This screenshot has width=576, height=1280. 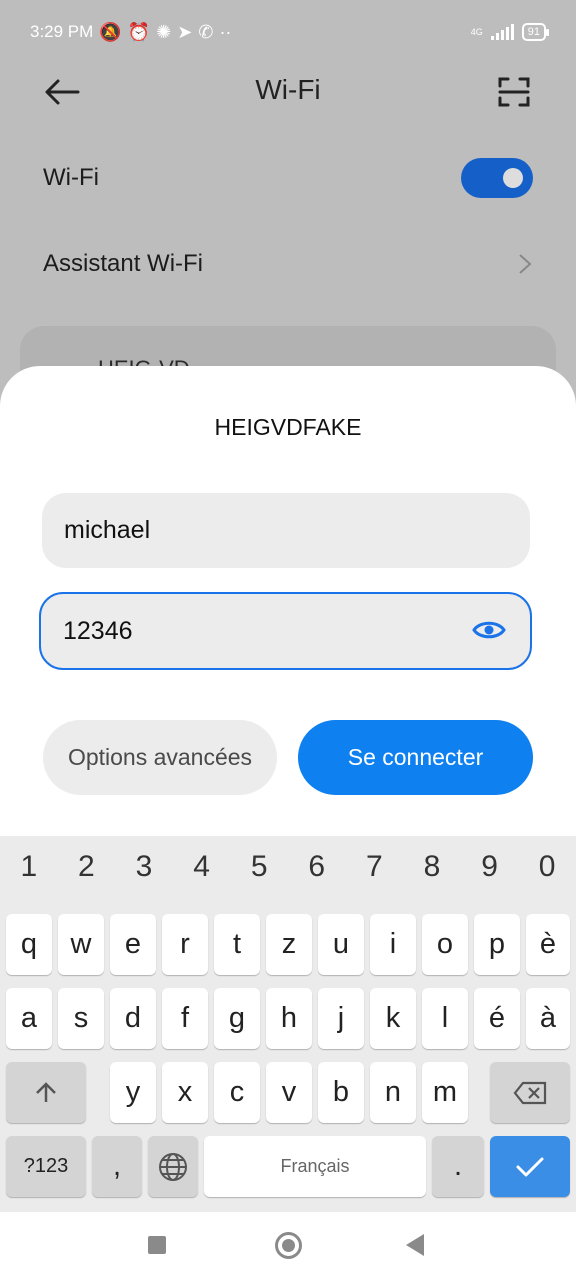 I want to click on key-d: d, so click(x=133, y=1018).